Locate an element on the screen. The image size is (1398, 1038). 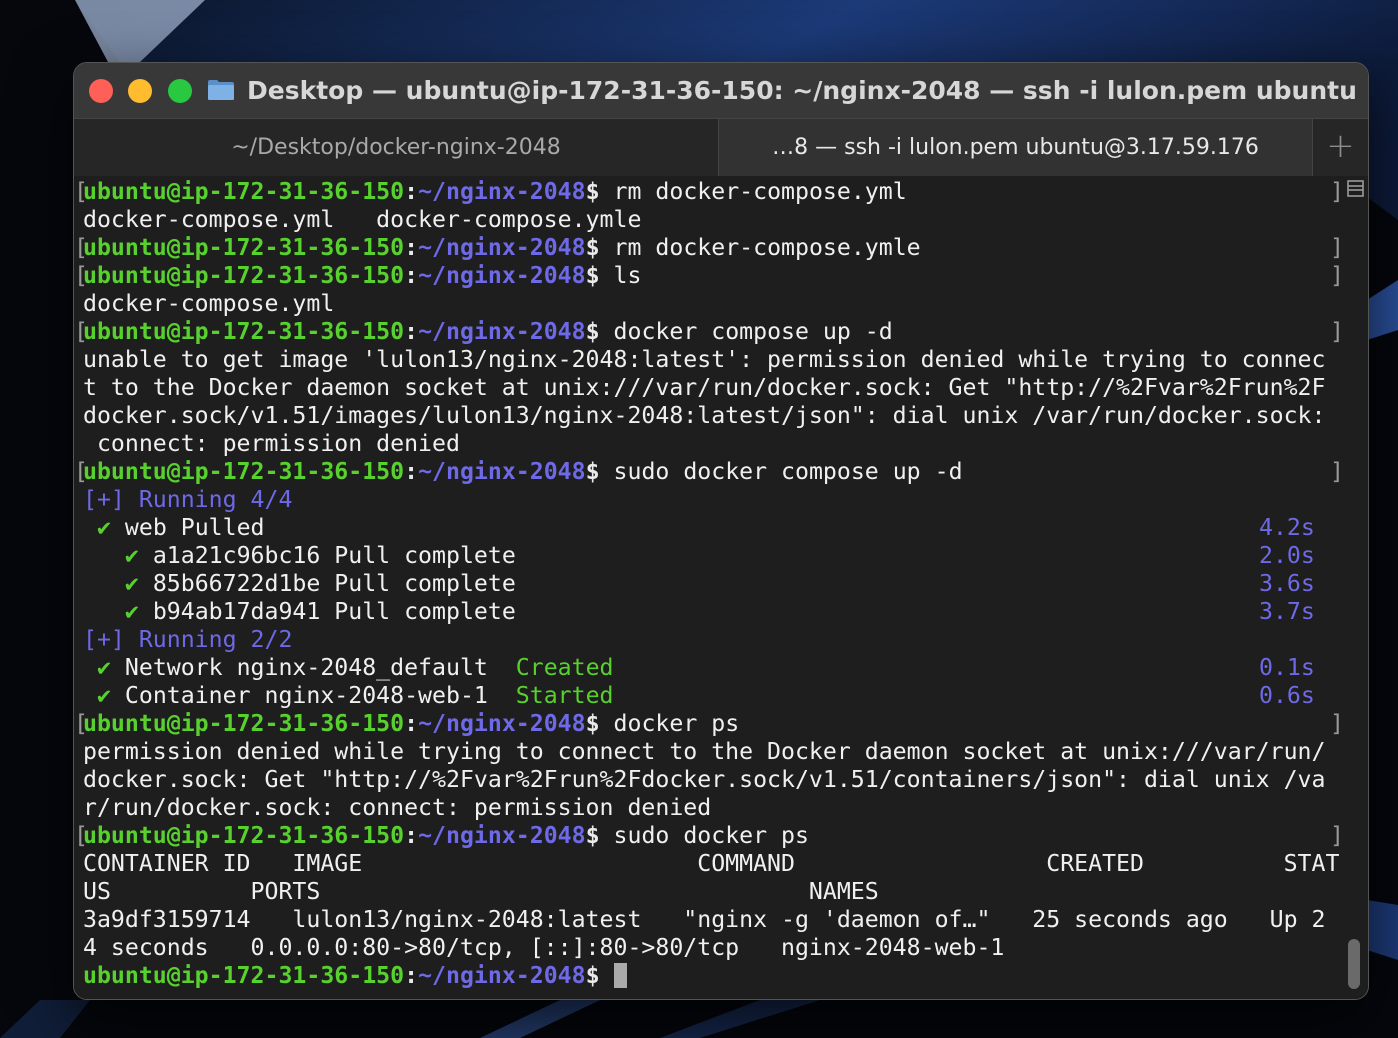
tab-docker-nginx-2048: ~/Desktop/docker-nginx-2048 is located at coordinates (396, 147).